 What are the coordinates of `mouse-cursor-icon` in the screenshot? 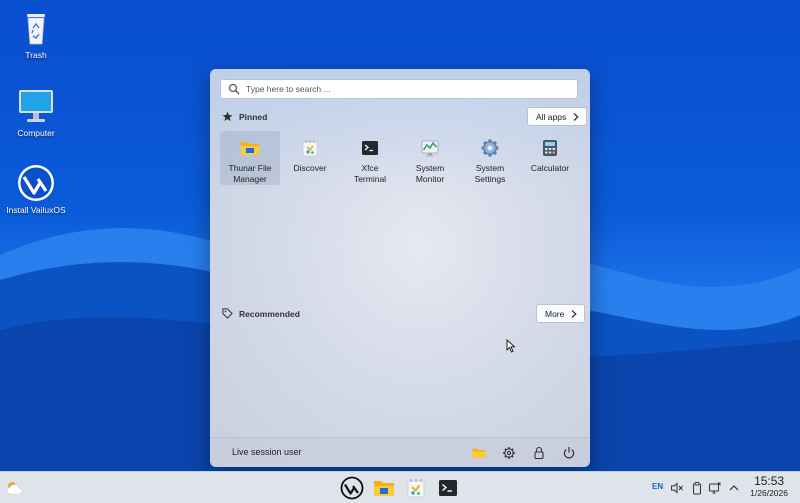 It's located at (511, 346).